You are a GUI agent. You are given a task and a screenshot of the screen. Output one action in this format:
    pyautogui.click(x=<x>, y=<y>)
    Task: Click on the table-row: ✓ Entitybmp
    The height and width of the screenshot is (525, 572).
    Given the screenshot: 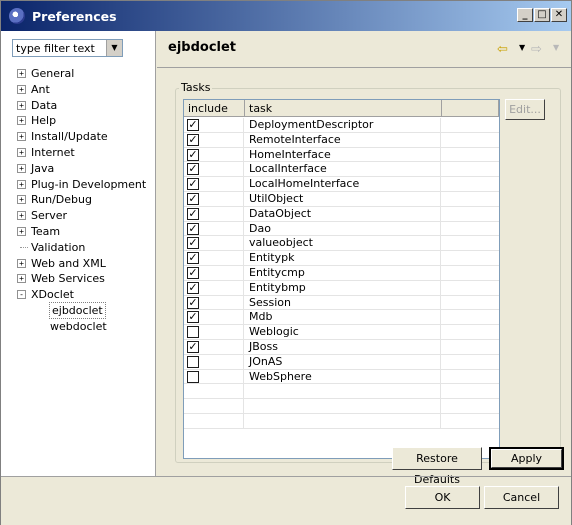 What is the action you would take?
    pyautogui.click(x=341, y=288)
    